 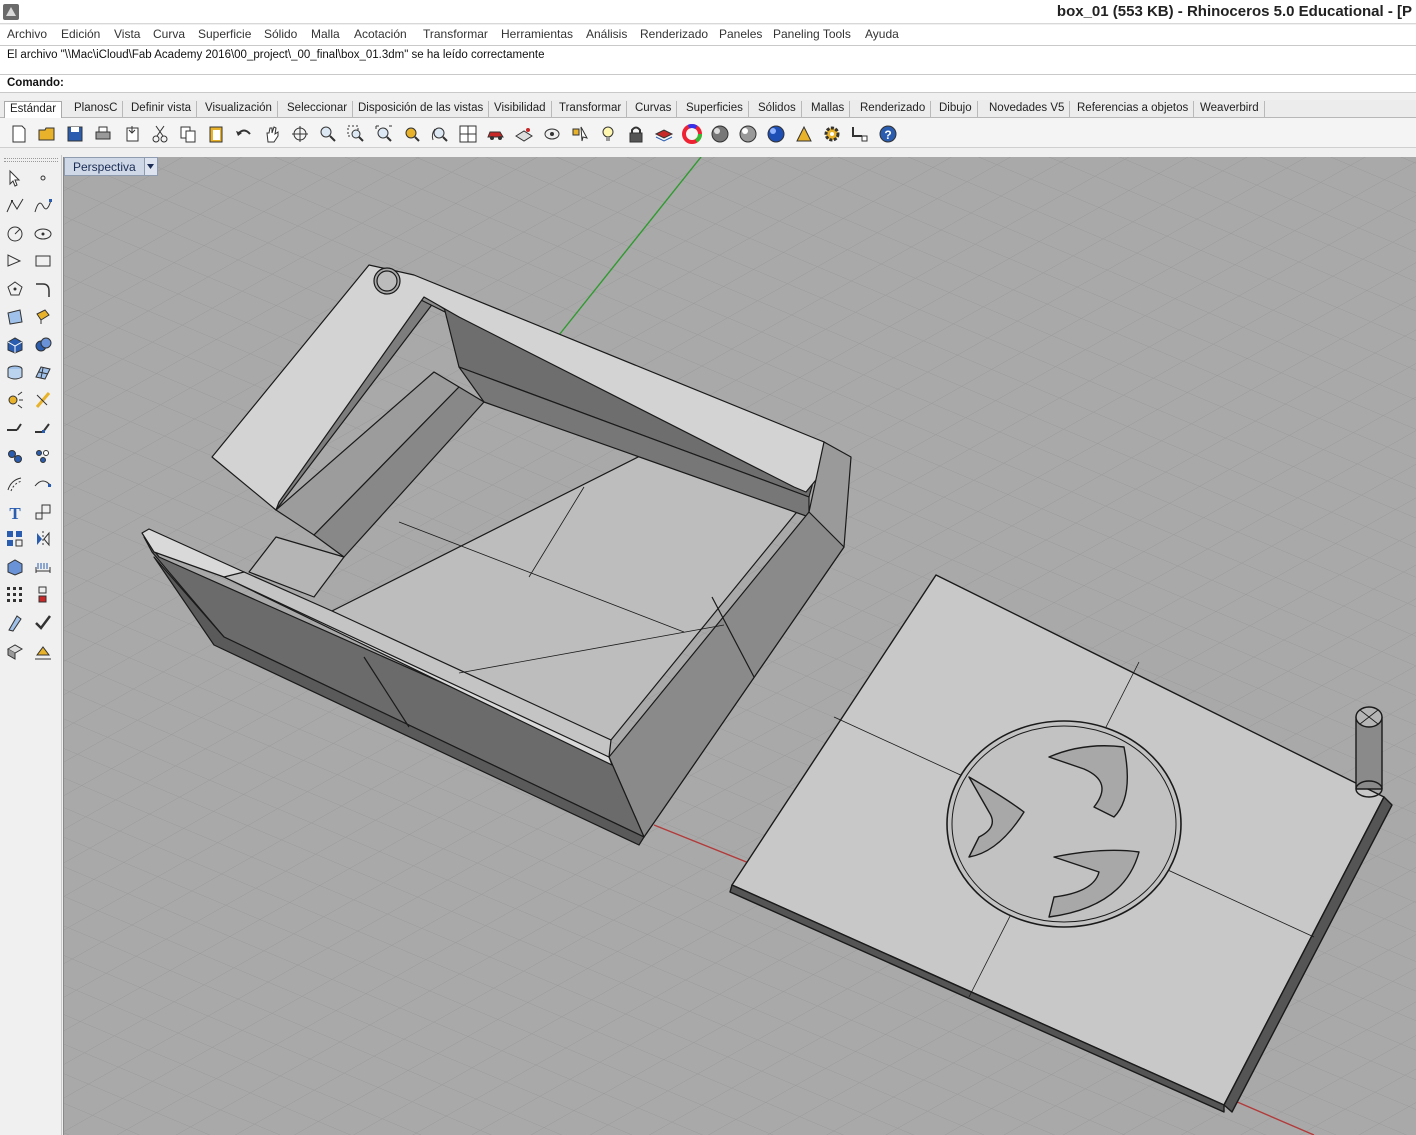 What do you see at coordinates (80, 34) in the screenshot?
I see `menu-item: Edición` at bounding box center [80, 34].